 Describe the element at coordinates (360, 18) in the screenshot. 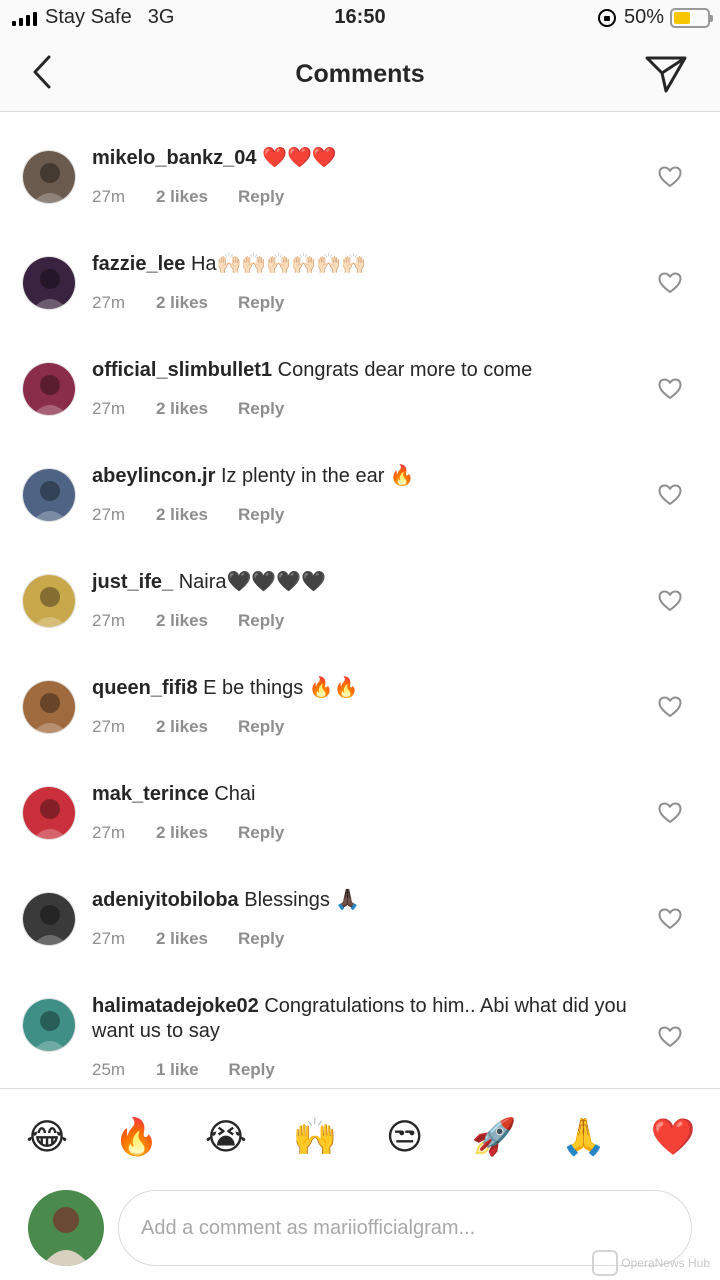

I see `status-bar: Stay Safe 3G 16:50 50%` at that location.